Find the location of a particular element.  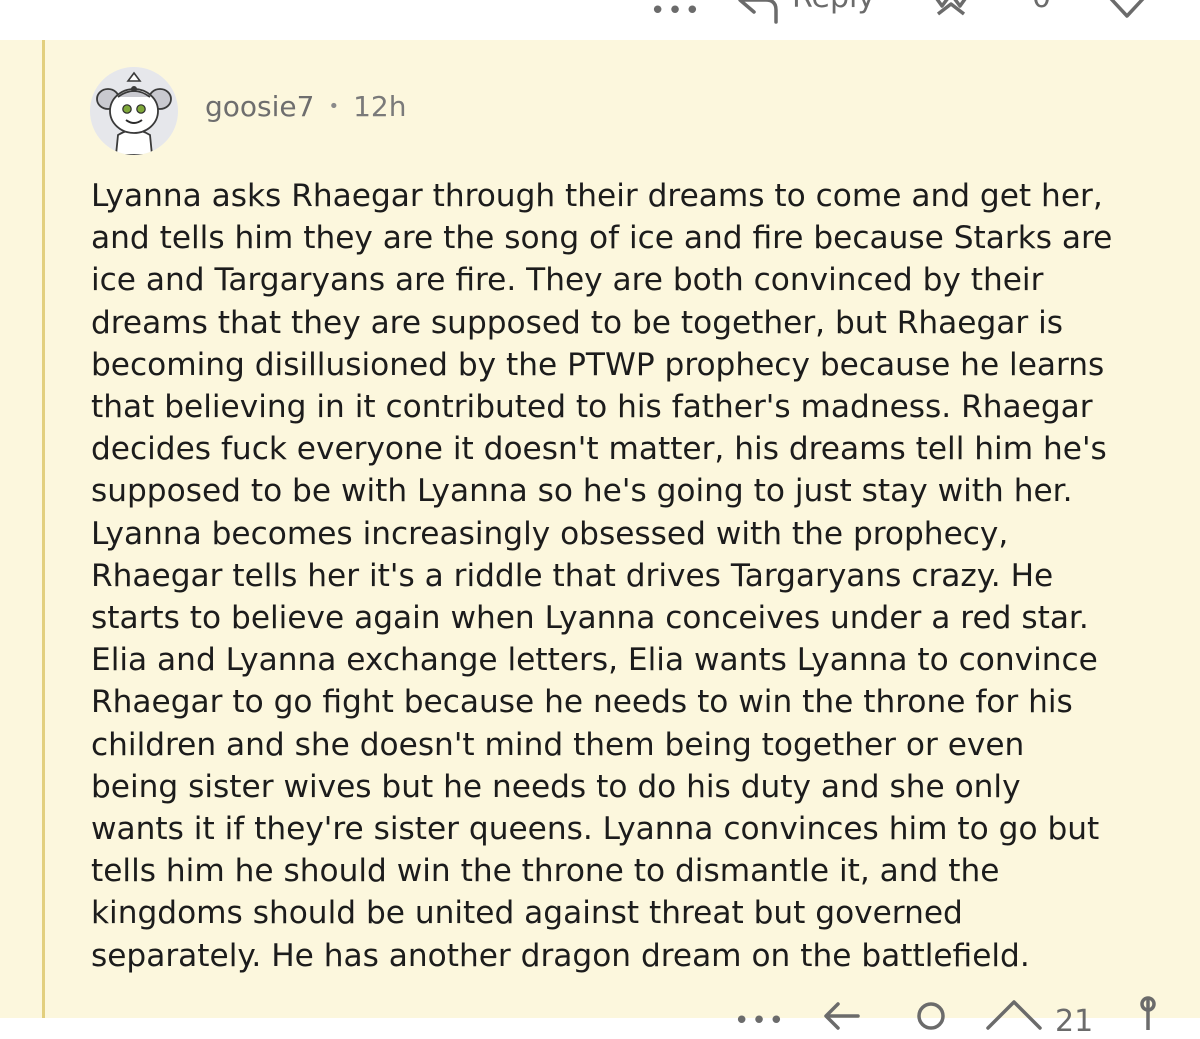

comment-header: goosie7 • 12h is located at coordinates (305, 106).